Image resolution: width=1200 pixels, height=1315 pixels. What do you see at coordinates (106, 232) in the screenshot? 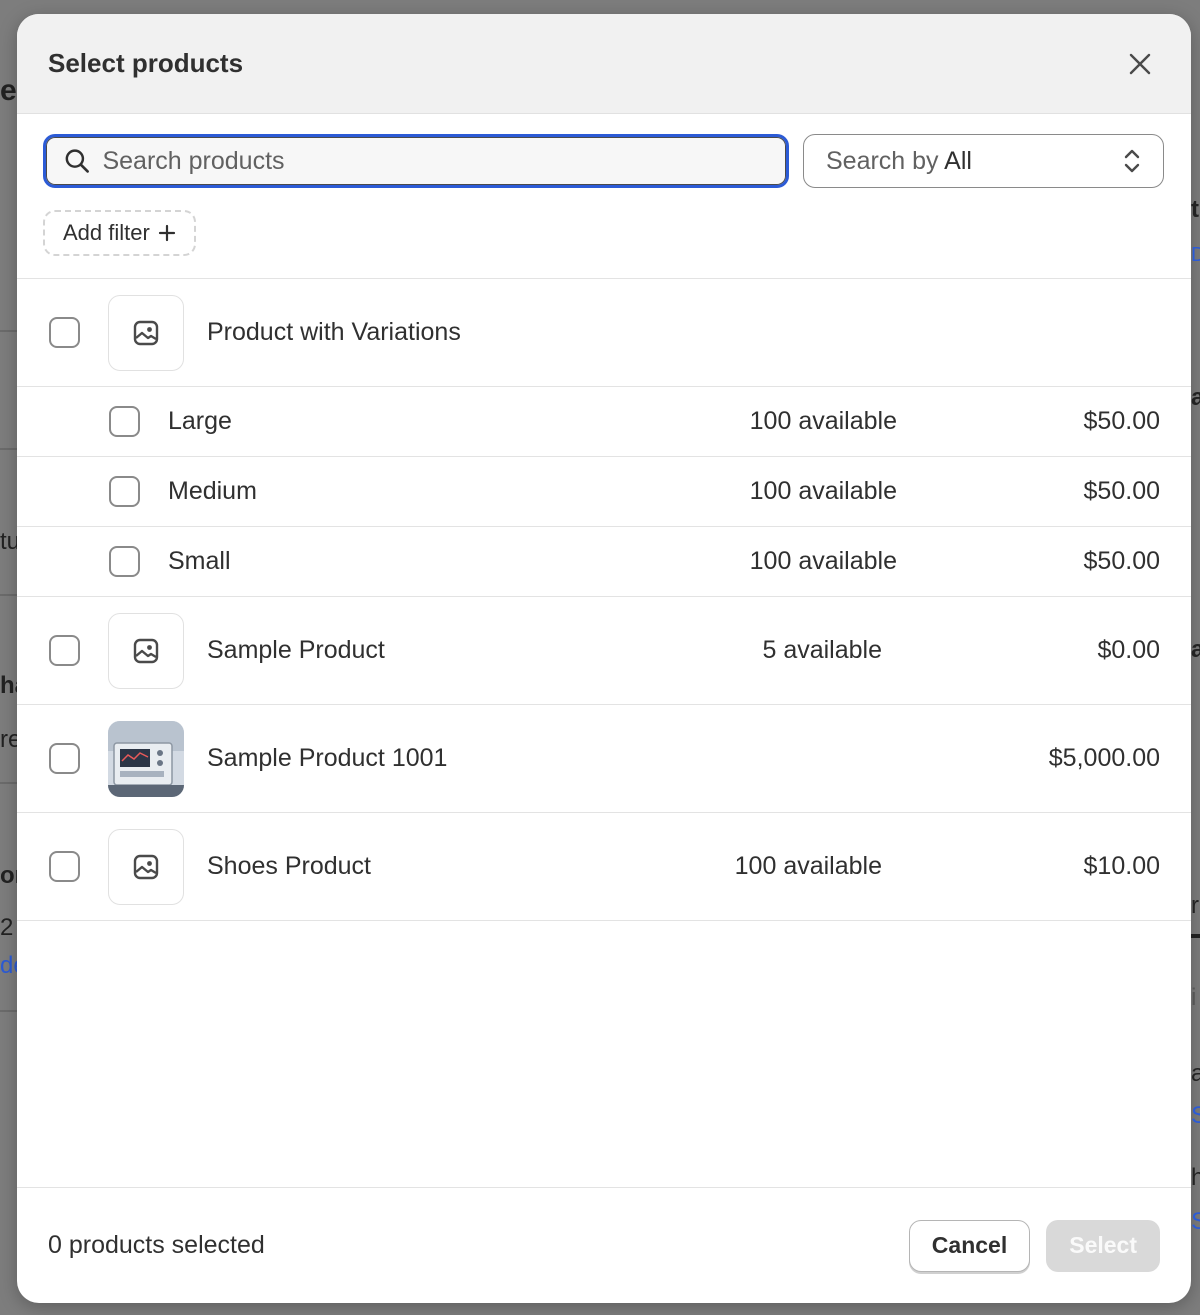
I see `add-filter-label: Add filter` at bounding box center [106, 232].